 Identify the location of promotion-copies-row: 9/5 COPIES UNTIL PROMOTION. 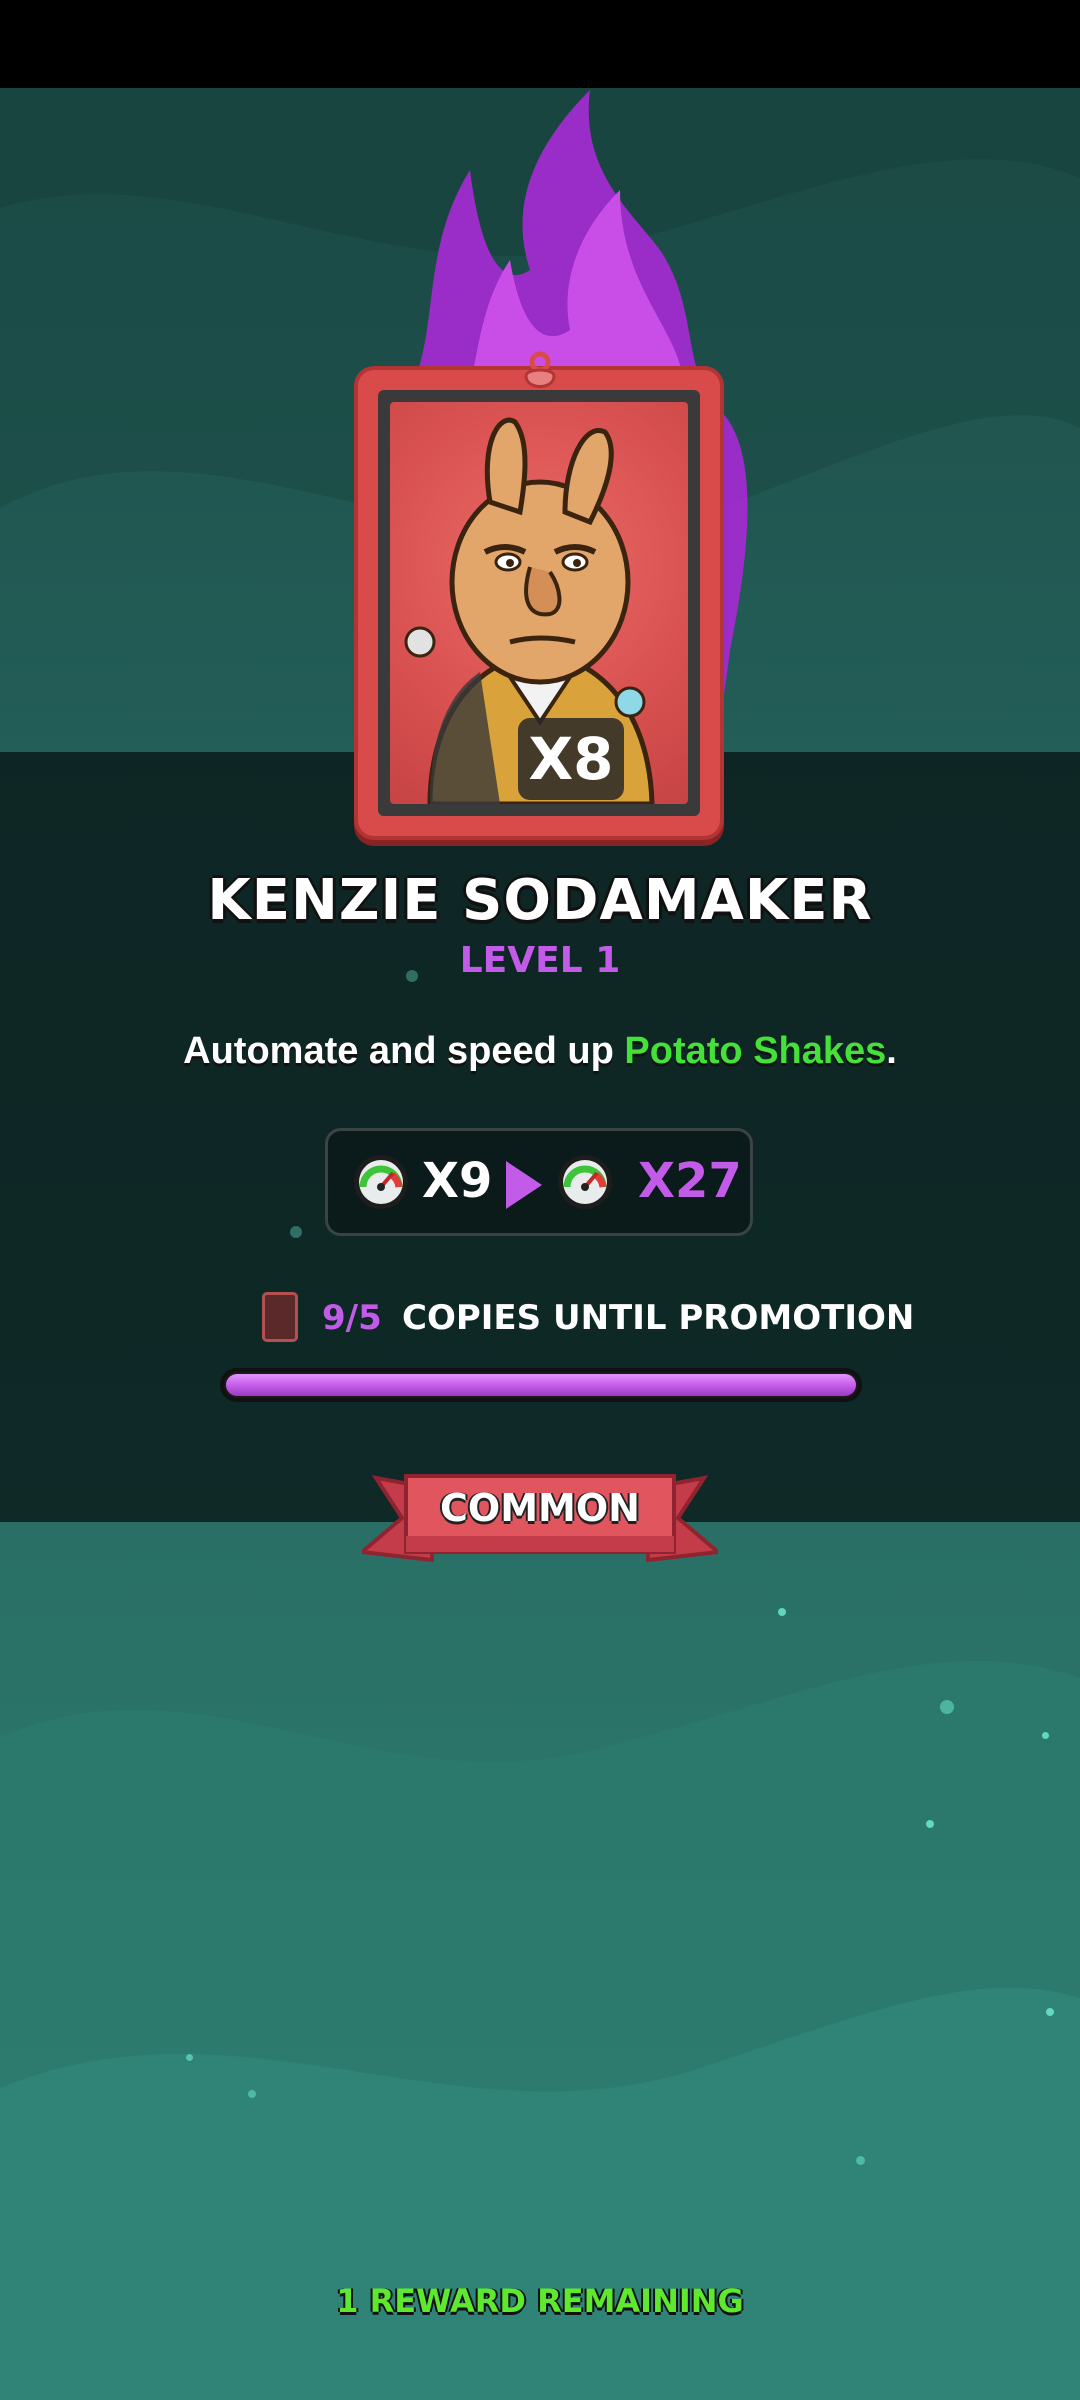
(588, 1318).